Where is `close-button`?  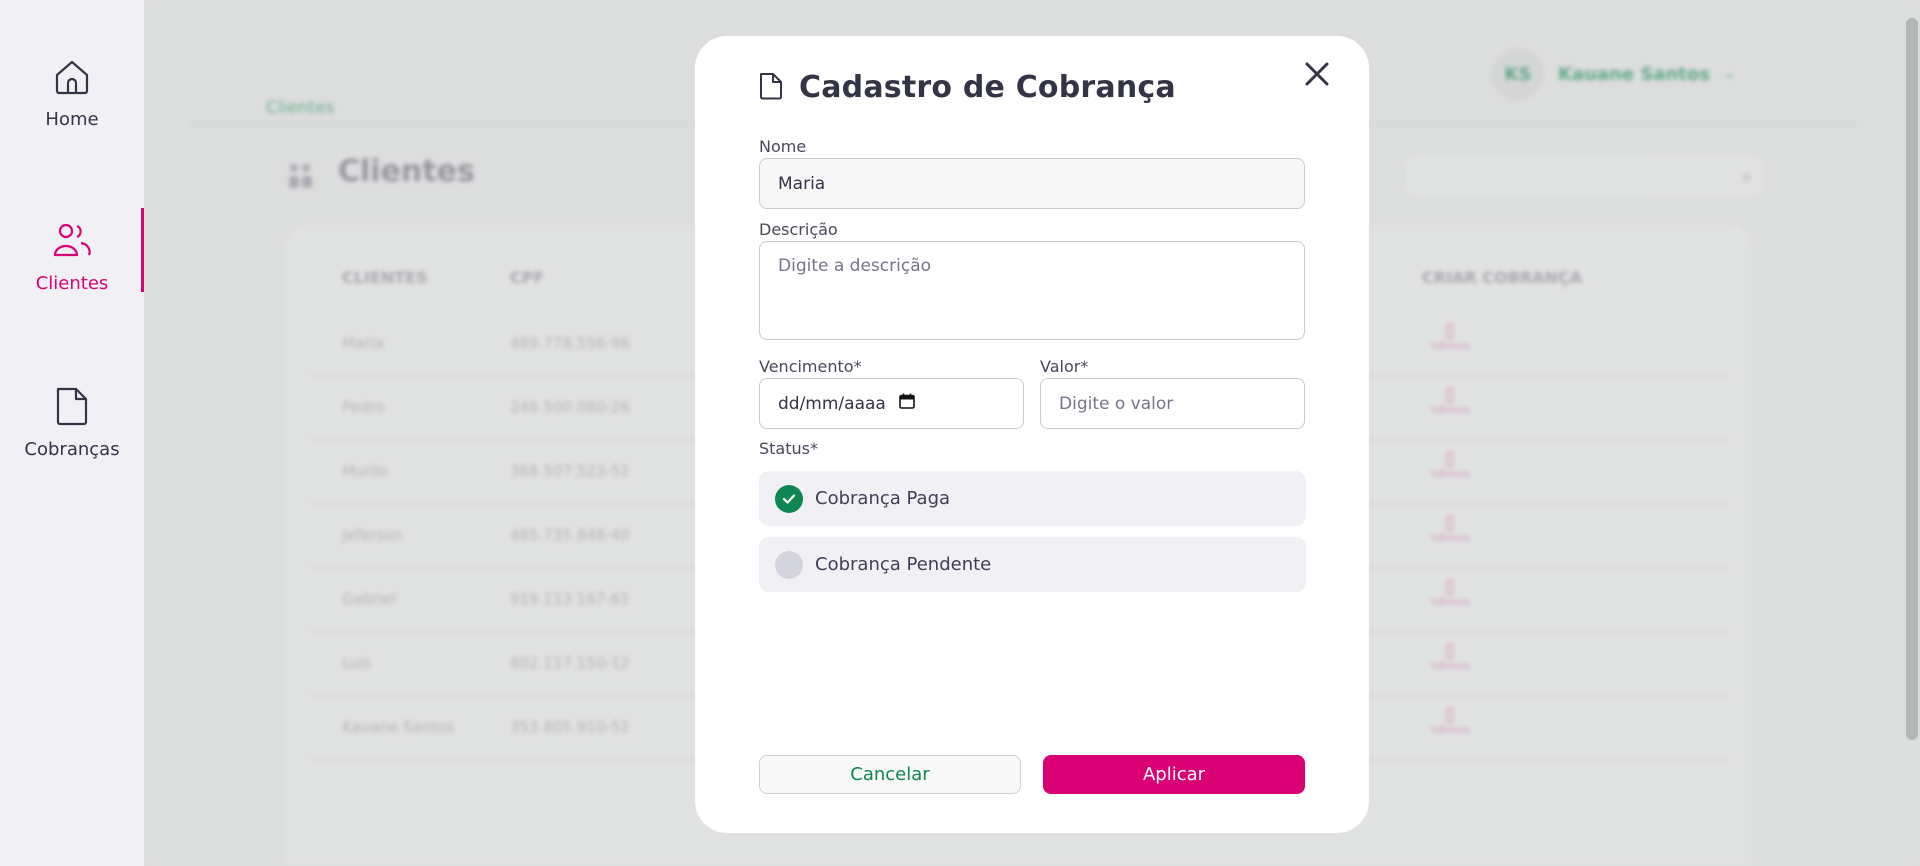 close-button is located at coordinates (1317, 76).